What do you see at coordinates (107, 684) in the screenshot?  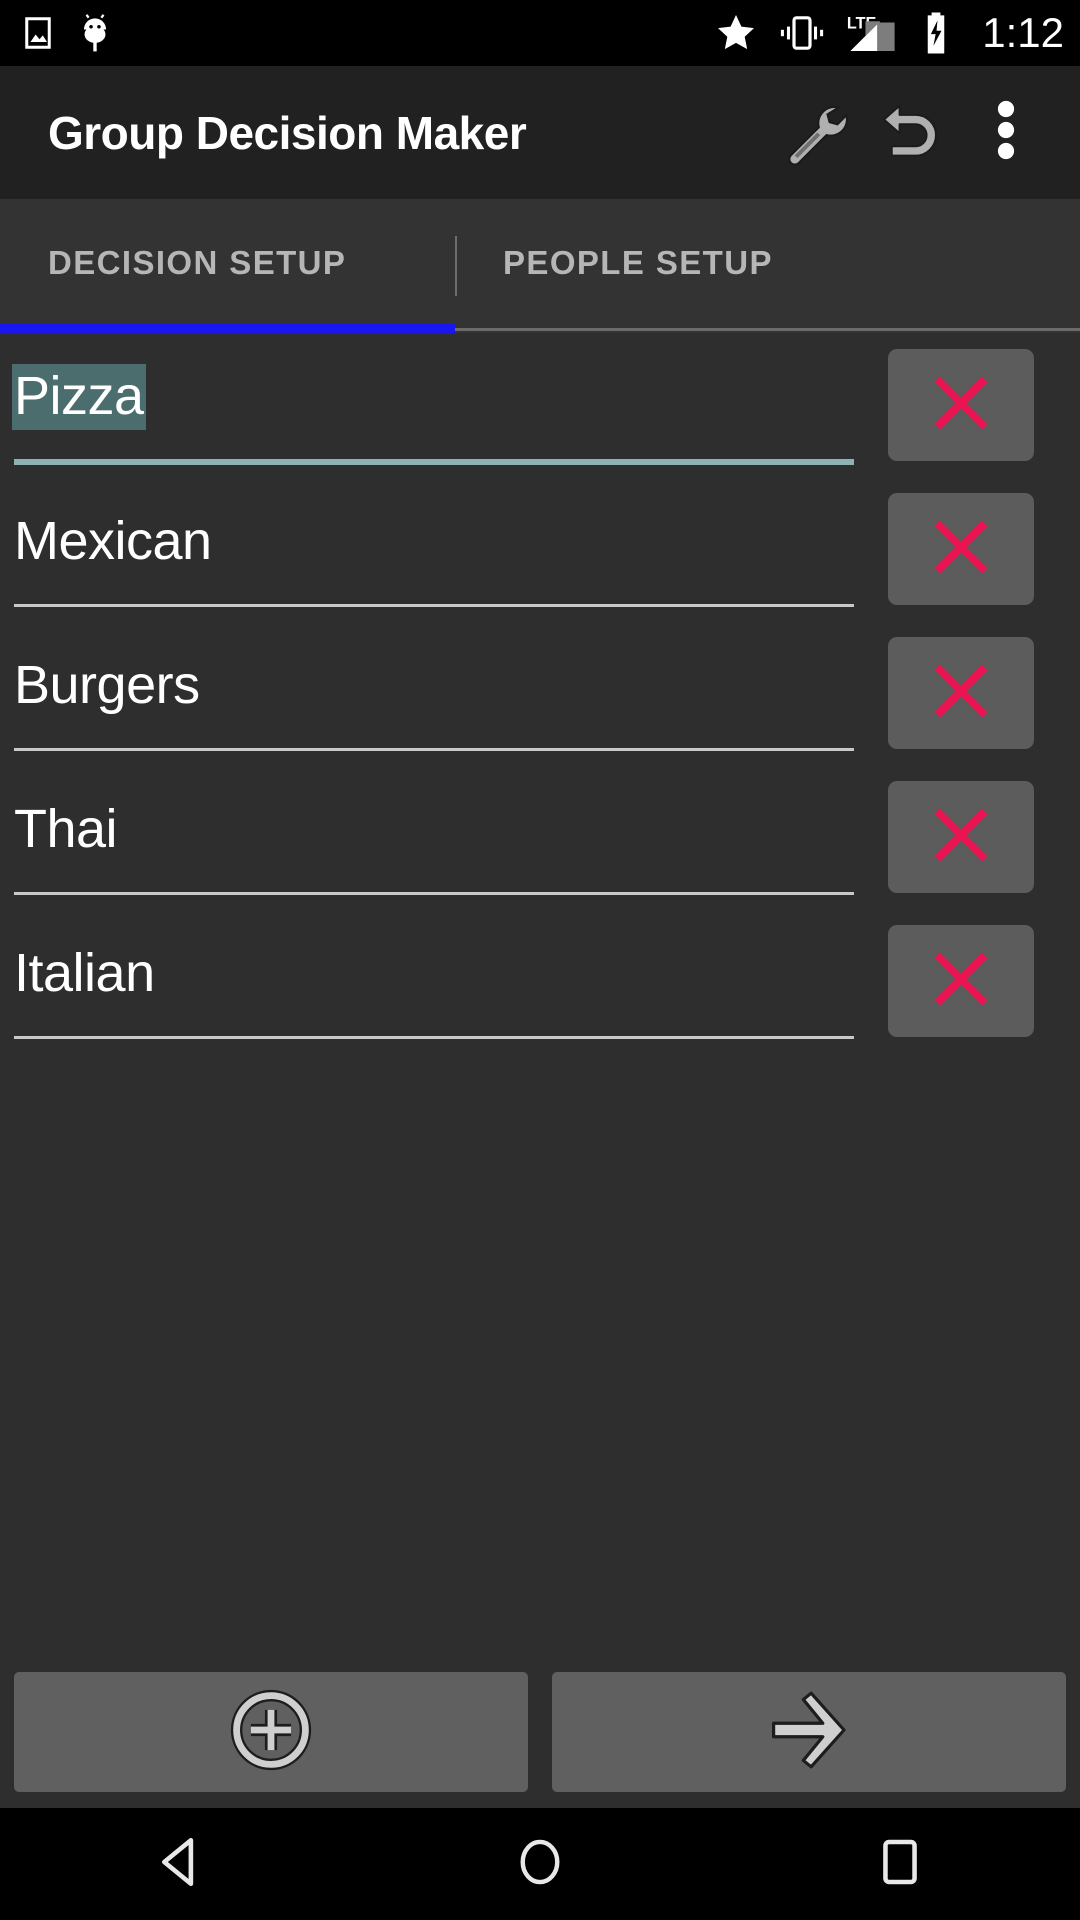 I see `option-input-value: Burgers` at bounding box center [107, 684].